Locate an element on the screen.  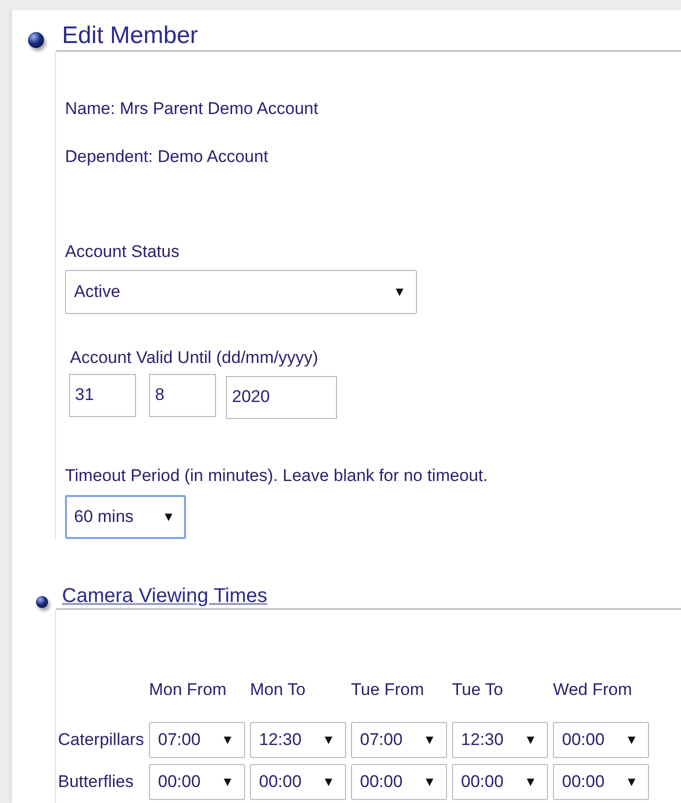
room-name: Caterpillars is located at coordinates (101, 739).